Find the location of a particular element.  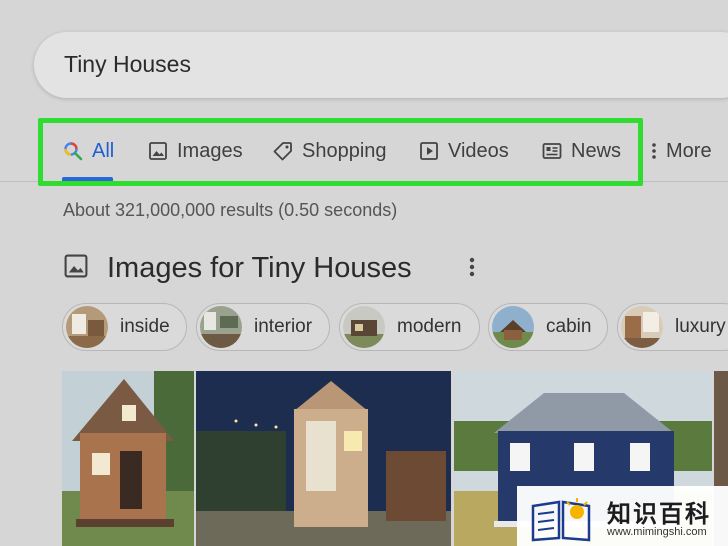

section-title: Images for Tiny Houses is located at coordinates (259, 267).